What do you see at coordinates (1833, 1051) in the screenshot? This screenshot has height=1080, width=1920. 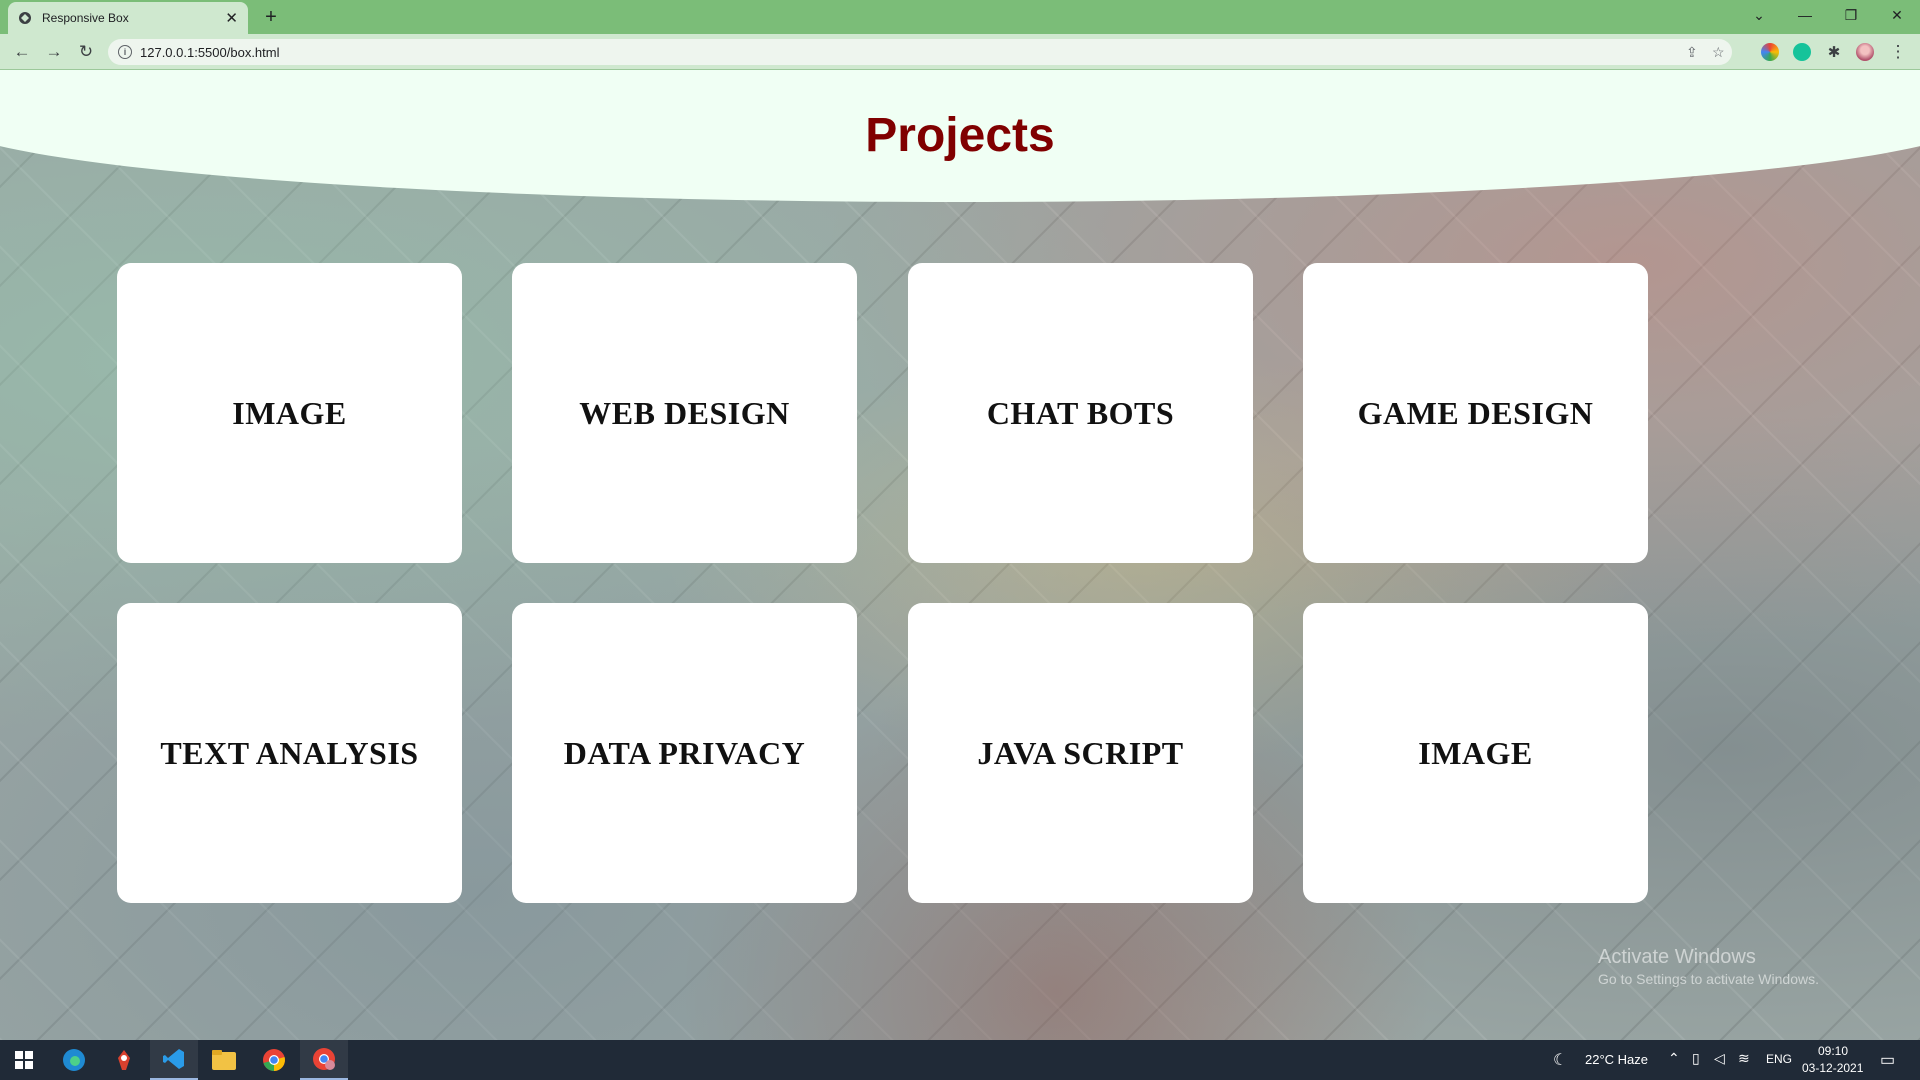 I see `clock-time: 09:10` at bounding box center [1833, 1051].